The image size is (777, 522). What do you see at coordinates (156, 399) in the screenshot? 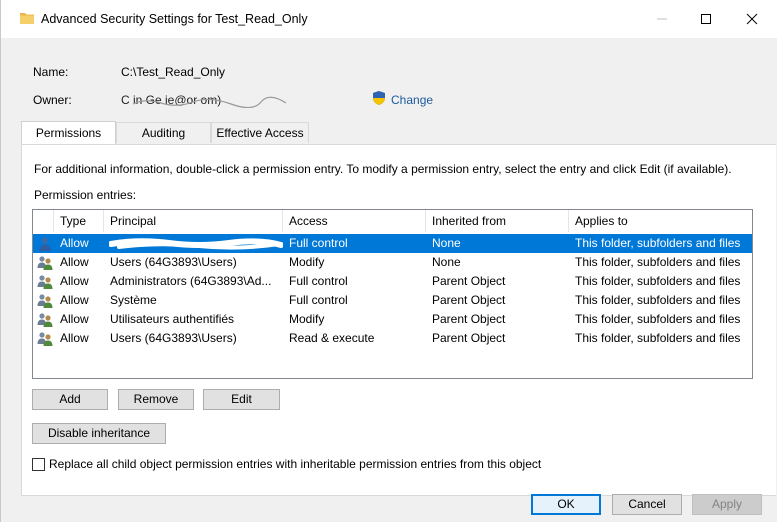
I see `remove-button: Remove` at bounding box center [156, 399].